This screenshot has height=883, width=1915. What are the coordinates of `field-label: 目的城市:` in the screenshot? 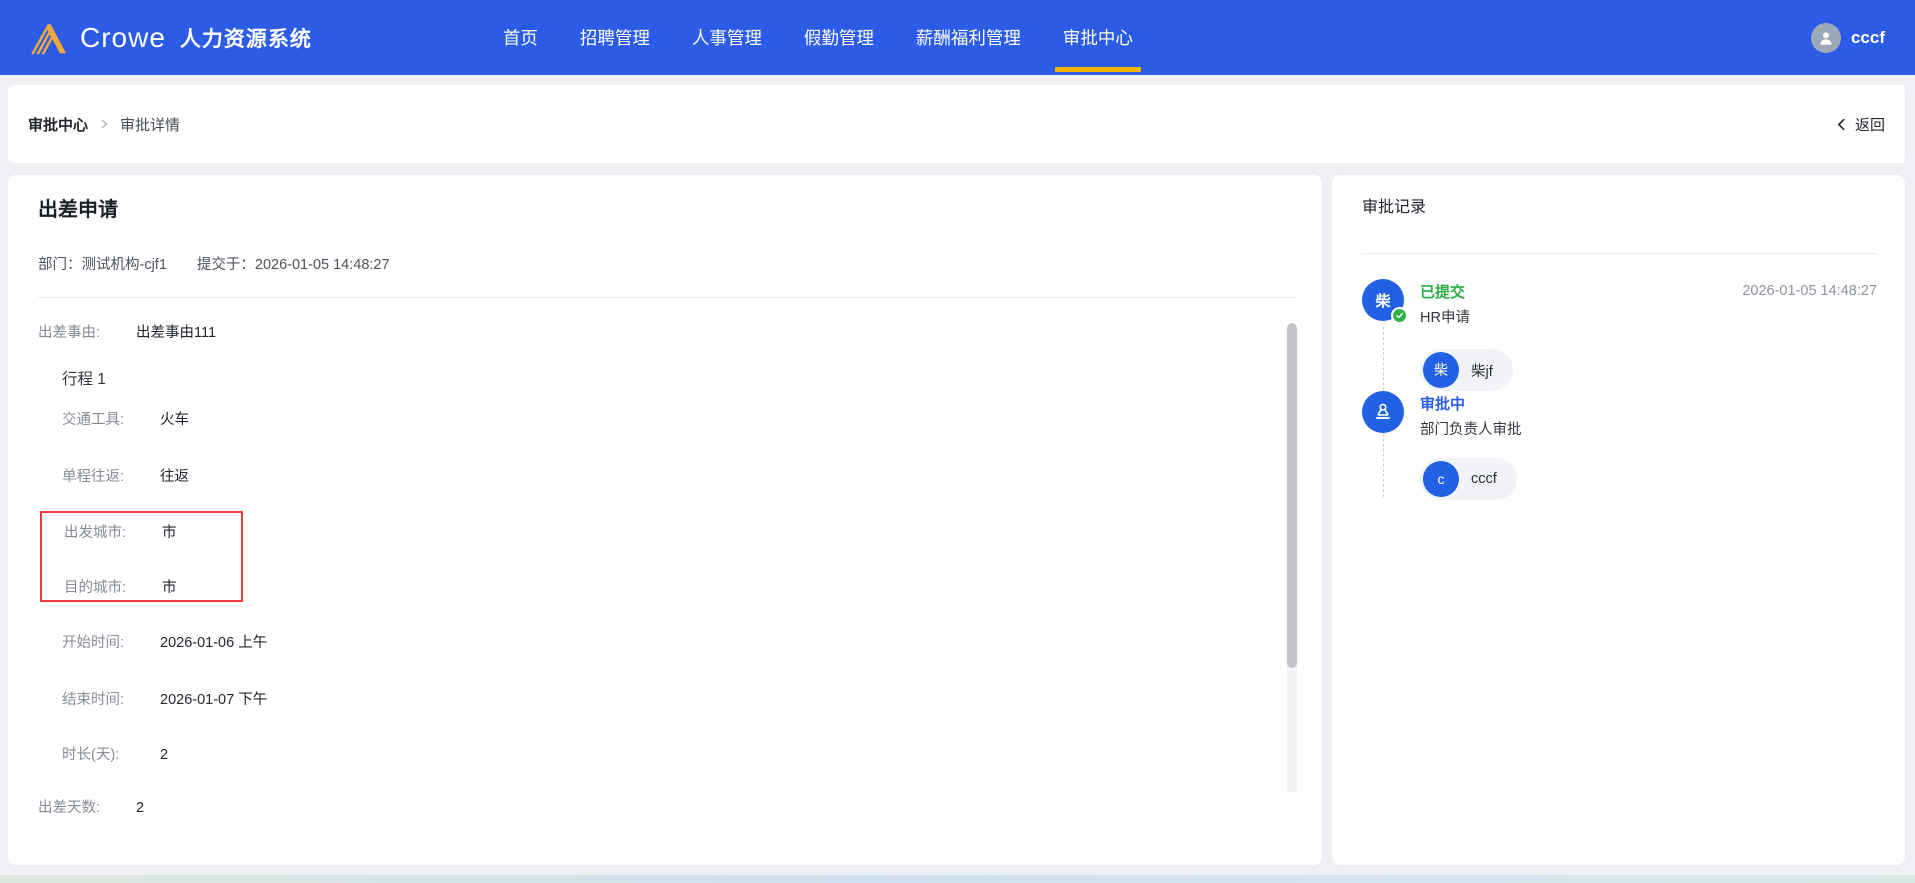 It's located at (95, 588).